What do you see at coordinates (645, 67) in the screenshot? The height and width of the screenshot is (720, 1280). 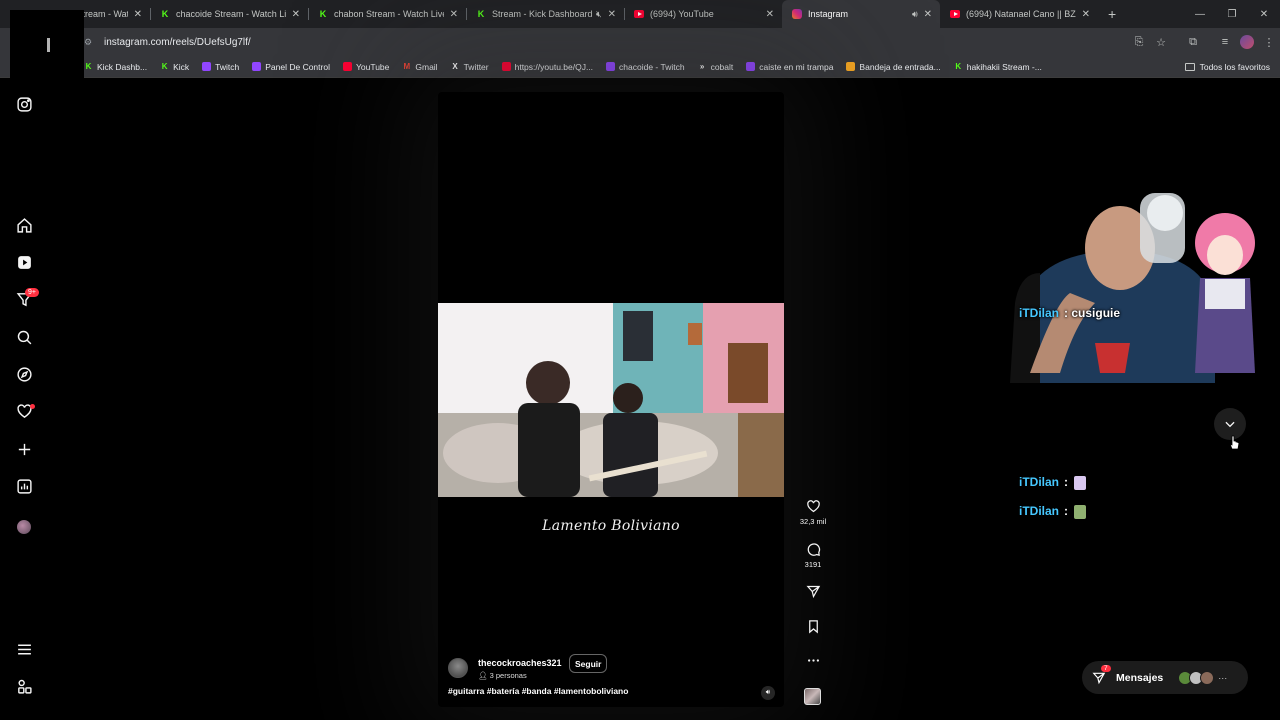 I see `bookmark-item: chacoide - Twitch` at bounding box center [645, 67].